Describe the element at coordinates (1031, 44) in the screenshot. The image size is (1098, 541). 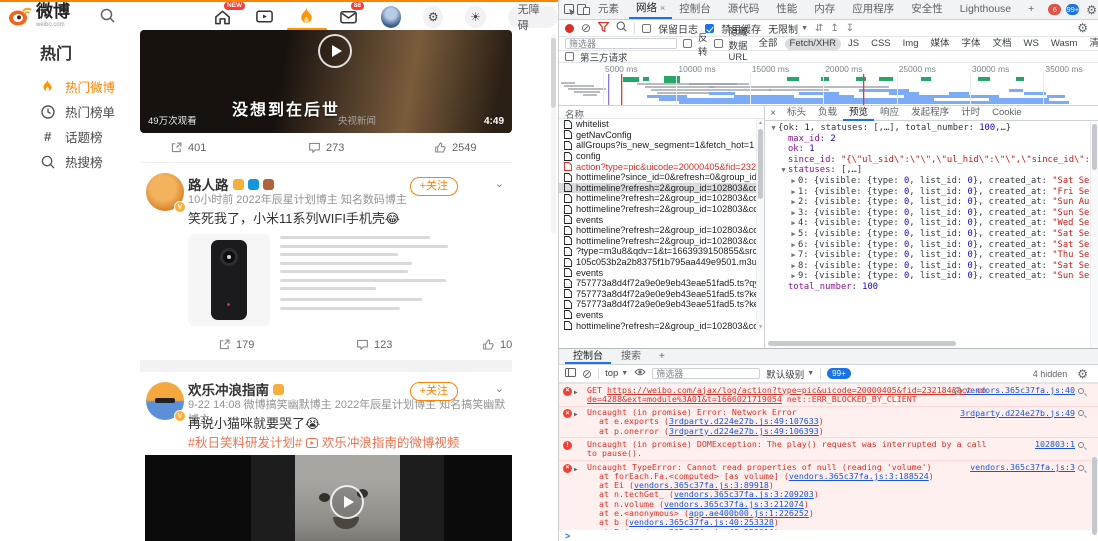
I see `request-type-filter: WS` at that location.